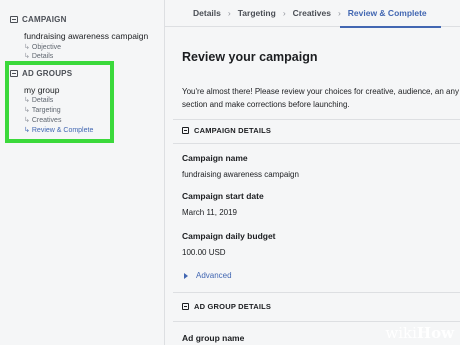 The width and height of the screenshot is (460, 345). I want to click on campaign-start-date-label: Campaign start date, so click(223, 196).